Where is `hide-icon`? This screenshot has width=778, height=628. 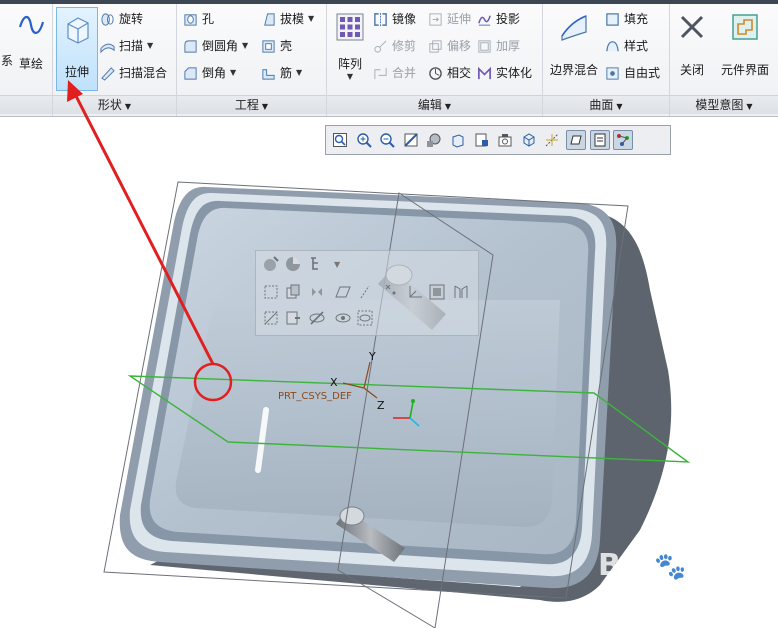 hide-icon is located at coordinates (317, 318).